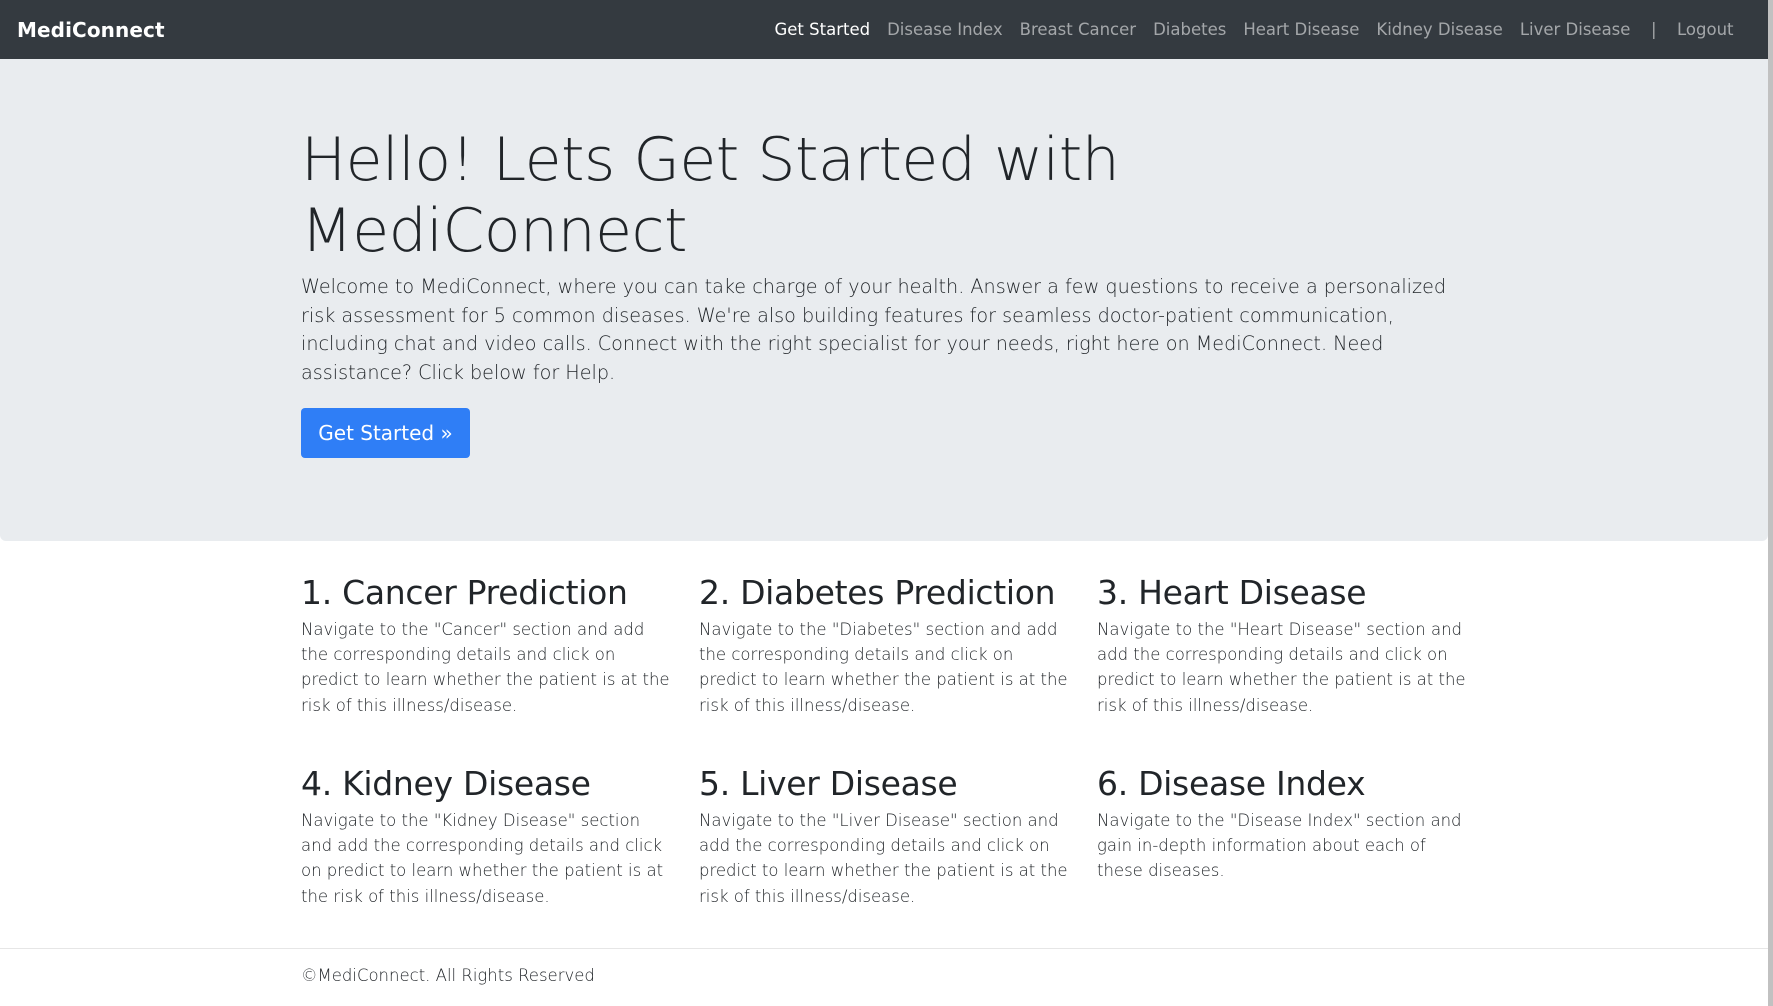 This screenshot has height=1006, width=1773. What do you see at coordinates (822, 29) in the screenshot?
I see `nav-link-get-started: Get Started` at bounding box center [822, 29].